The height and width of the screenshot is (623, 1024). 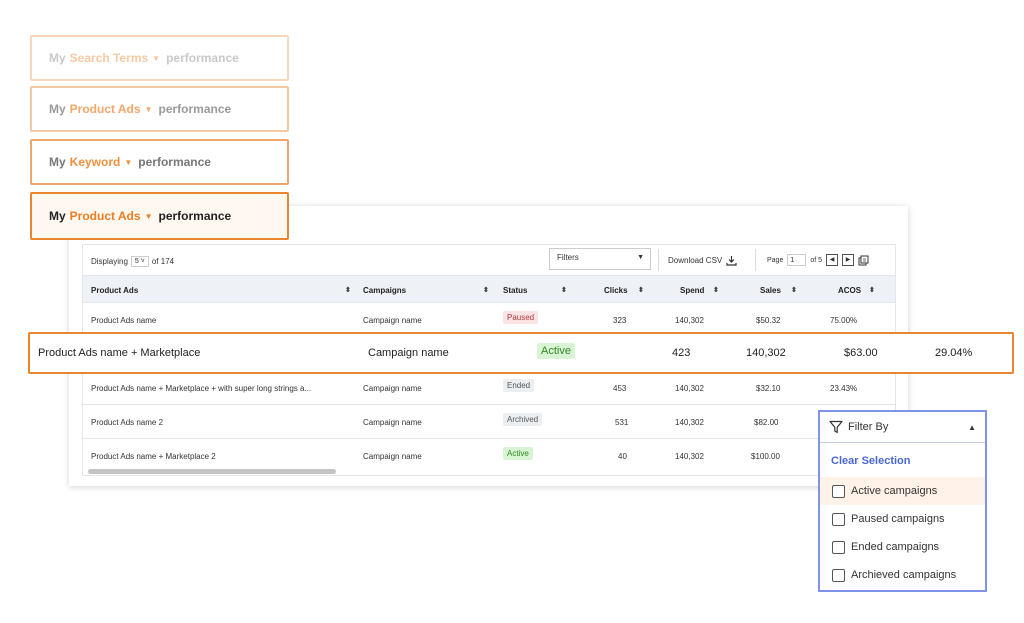 I want to click on product-ad-name: Product Ads name, so click(x=124, y=320).